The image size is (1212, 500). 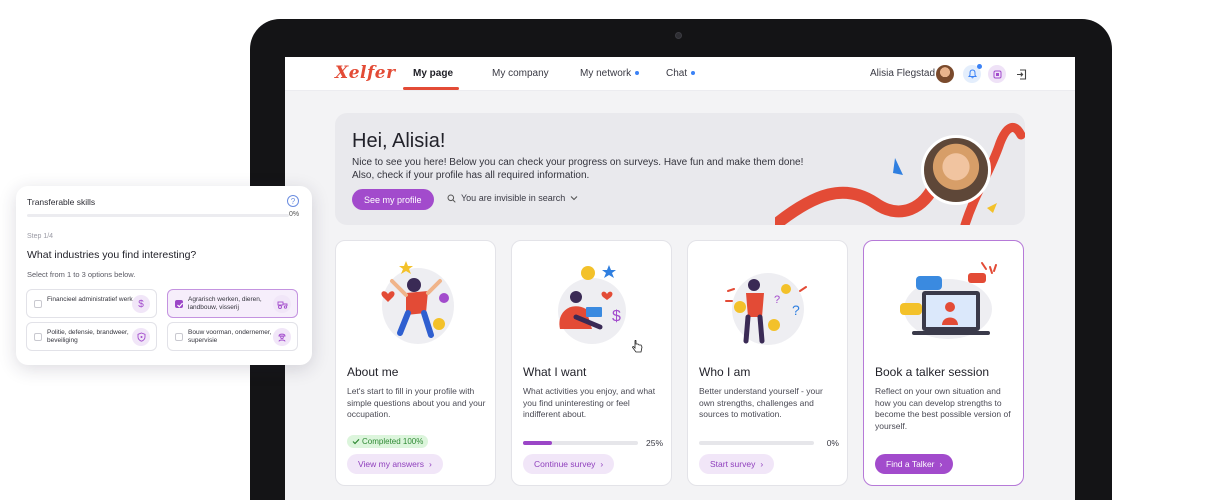 I want to click on about-me-illustration, so click(x=417, y=302).